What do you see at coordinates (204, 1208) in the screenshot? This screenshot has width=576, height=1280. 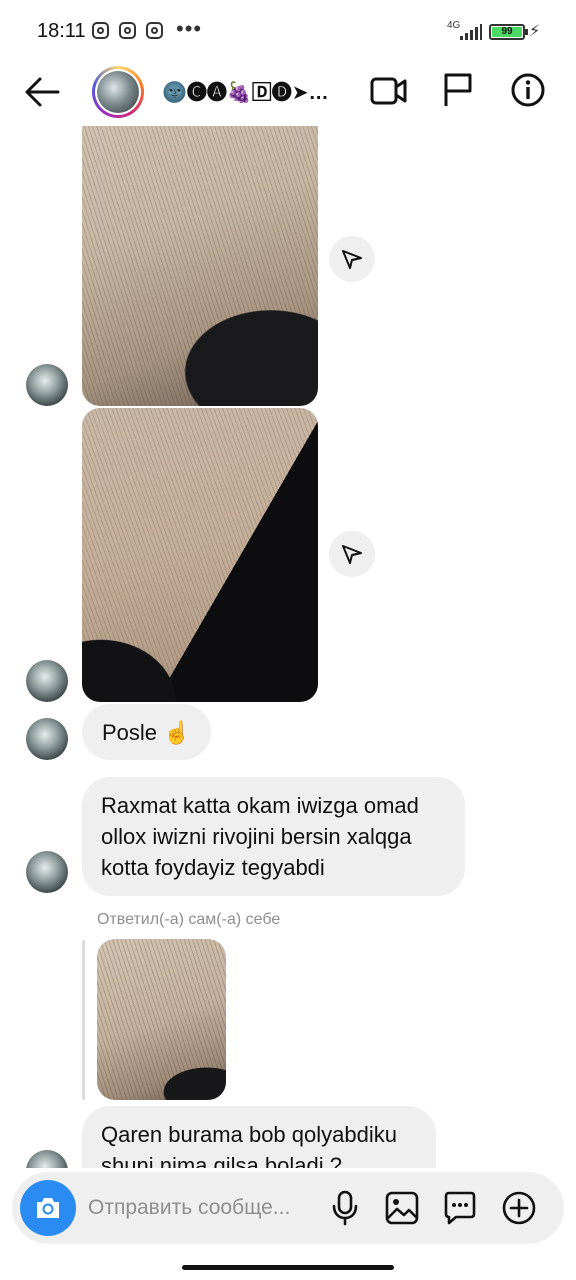 I see `message-input` at bounding box center [204, 1208].